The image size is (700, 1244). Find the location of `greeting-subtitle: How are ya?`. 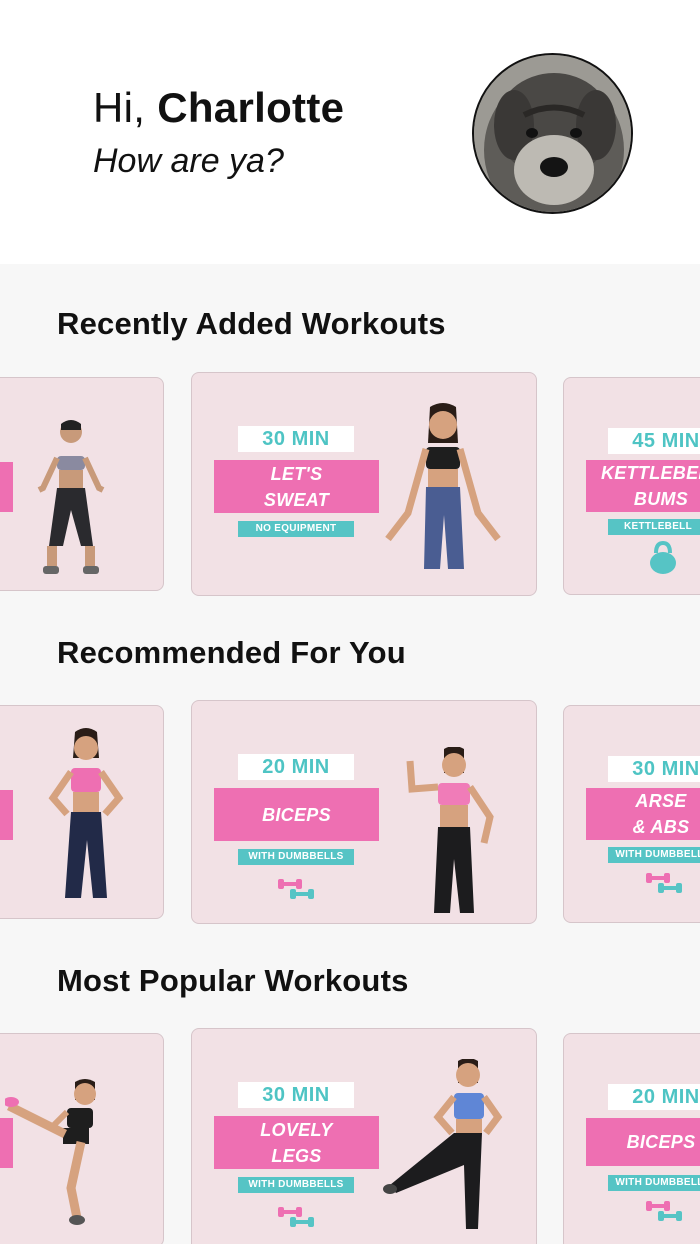

greeting-subtitle: How are ya? is located at coordinates (188, 161).